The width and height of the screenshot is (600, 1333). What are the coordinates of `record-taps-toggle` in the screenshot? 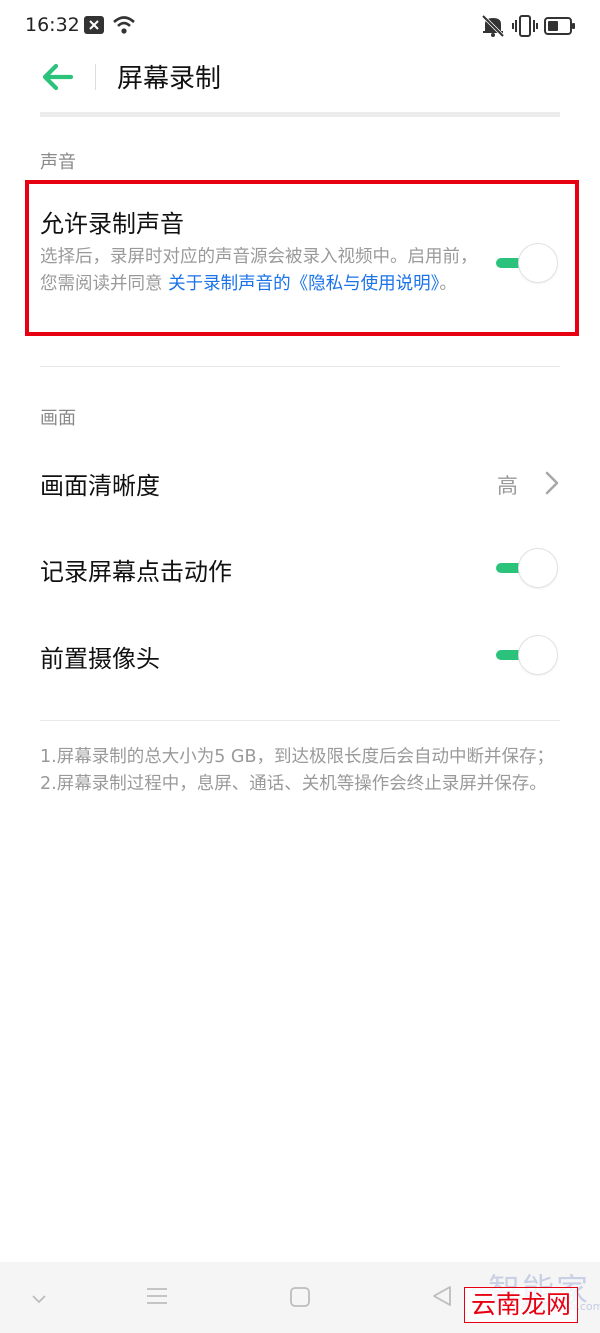 It's located at (528, 568).